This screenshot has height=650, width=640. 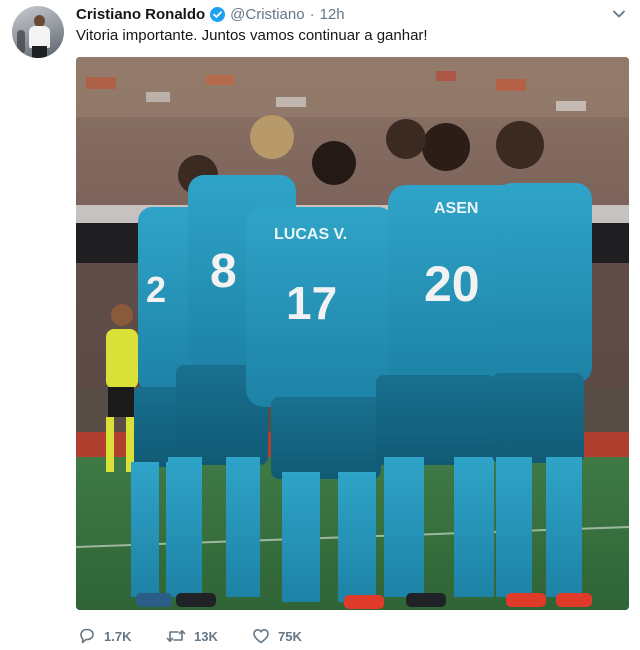 I want to click on author-name: Cristiano Ronaldo, so click(x=140, y=14).